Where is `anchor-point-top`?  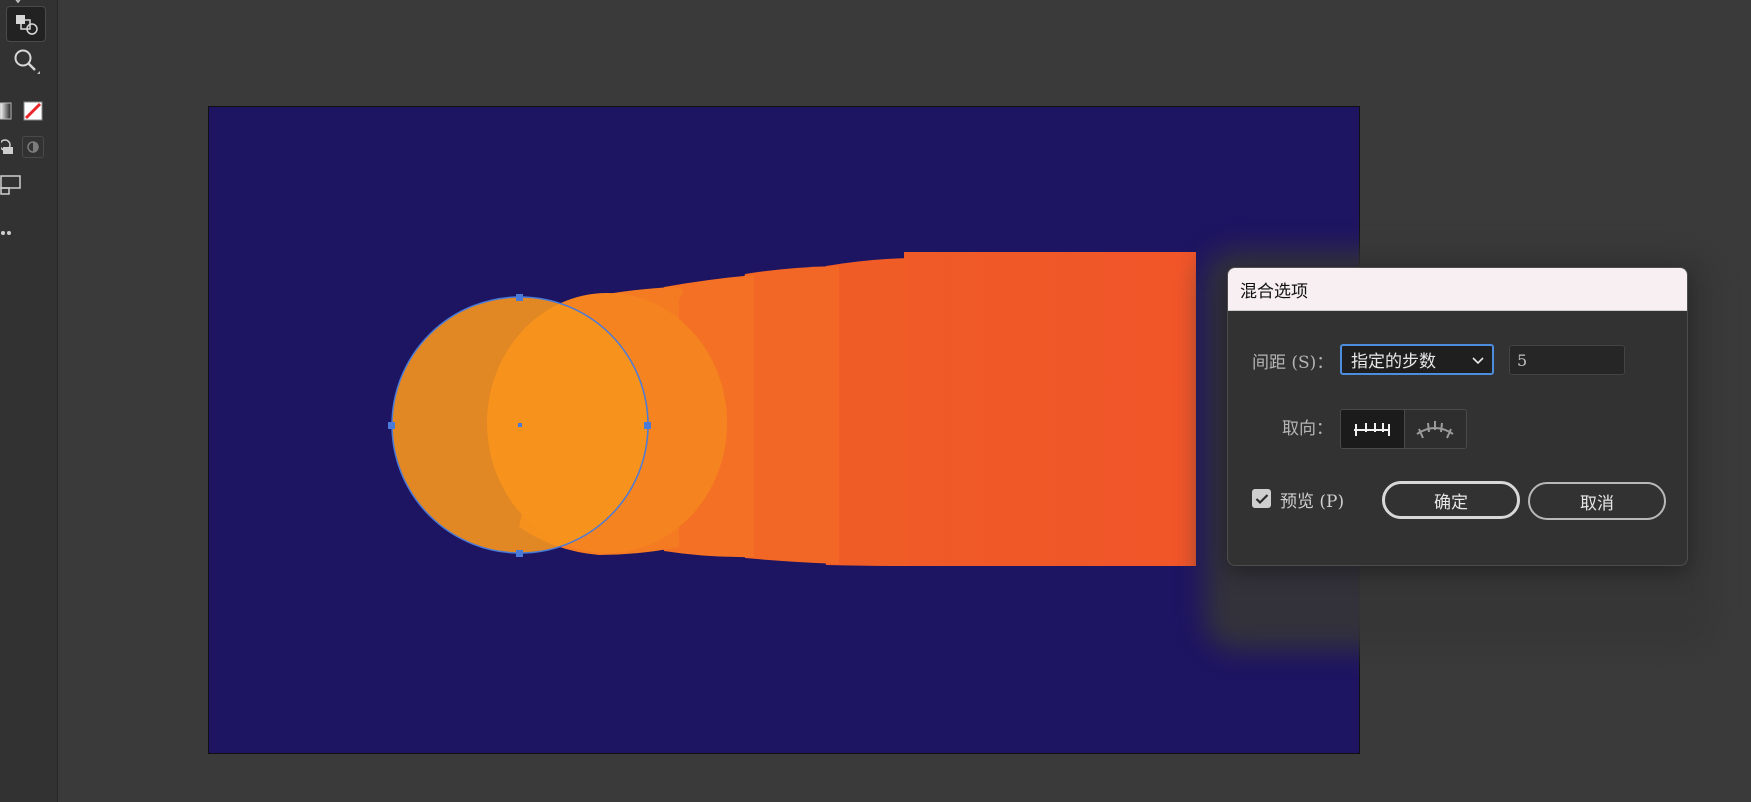
anchor-point-top is located at coordinates (519, 297).